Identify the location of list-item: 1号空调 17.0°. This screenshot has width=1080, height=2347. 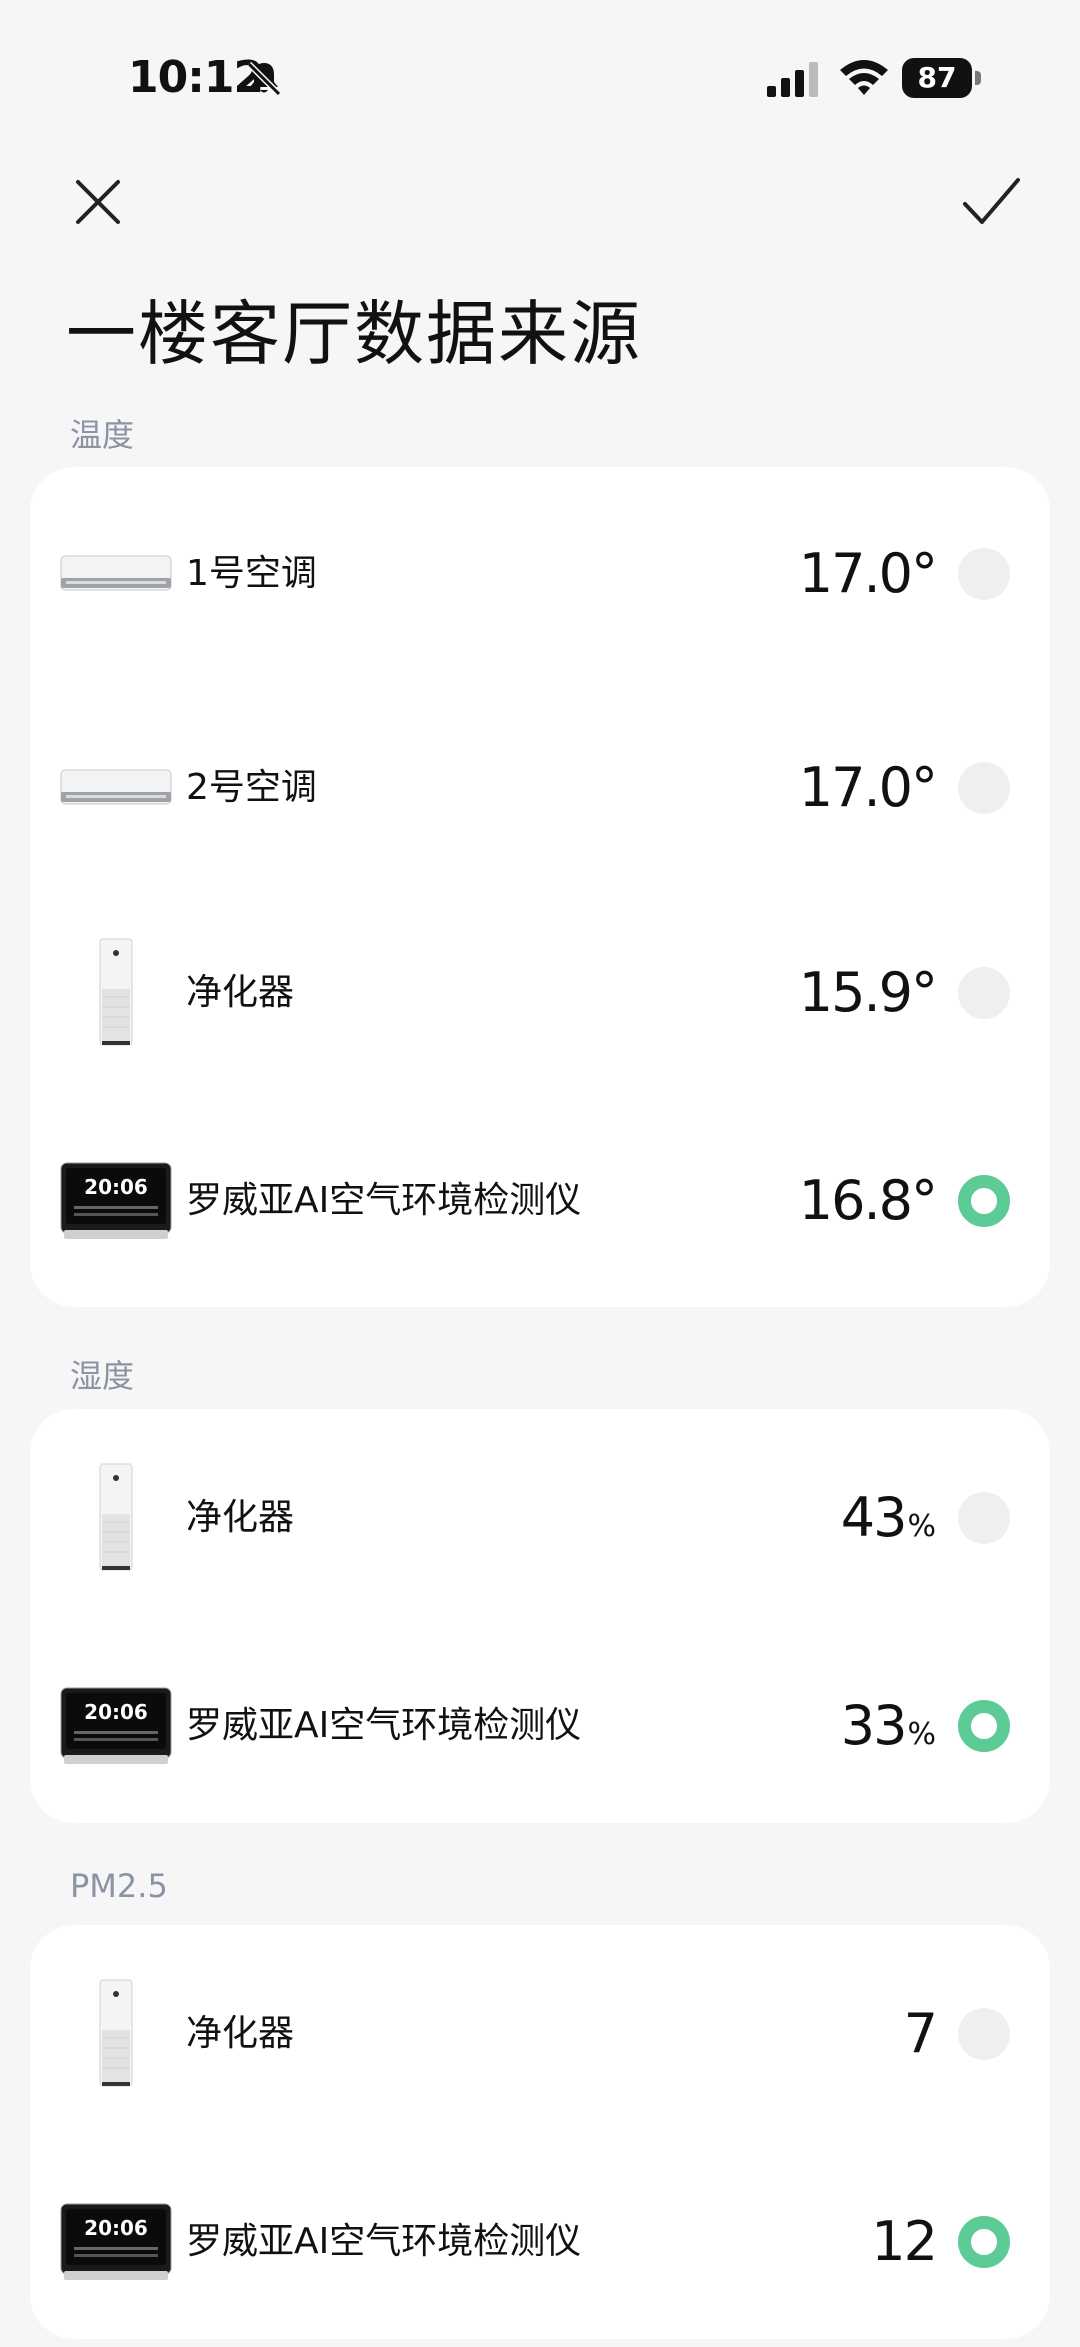
(540, 574).